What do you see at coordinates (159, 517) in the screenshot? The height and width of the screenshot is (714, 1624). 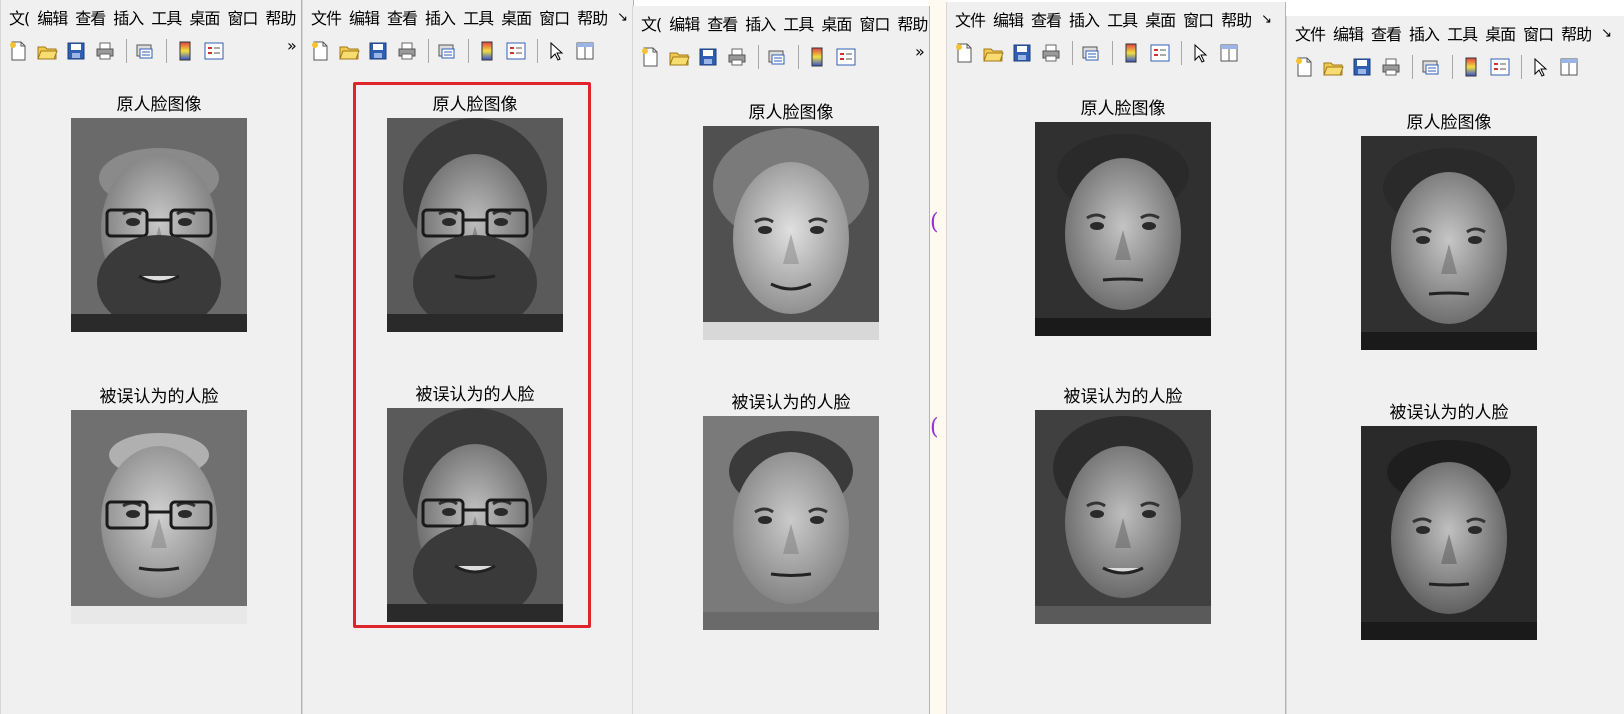 I see `misidentified-face-image` at bounding box center [159, 517].